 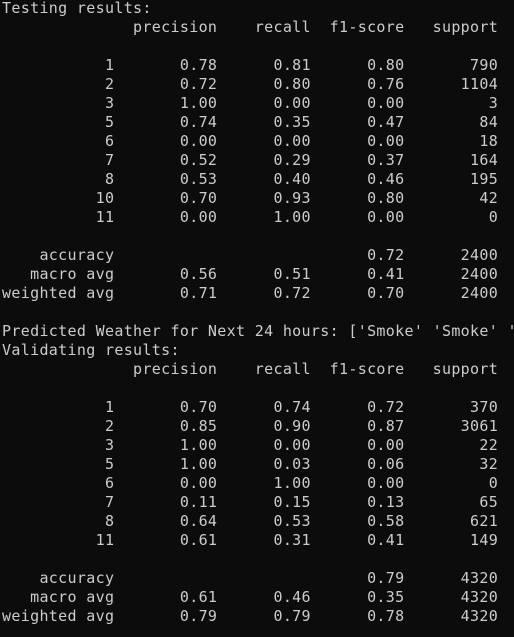 I want to click on testing-row-class-7: 7 0.52 0.29 0.37 164, so click(x=250, y=160).